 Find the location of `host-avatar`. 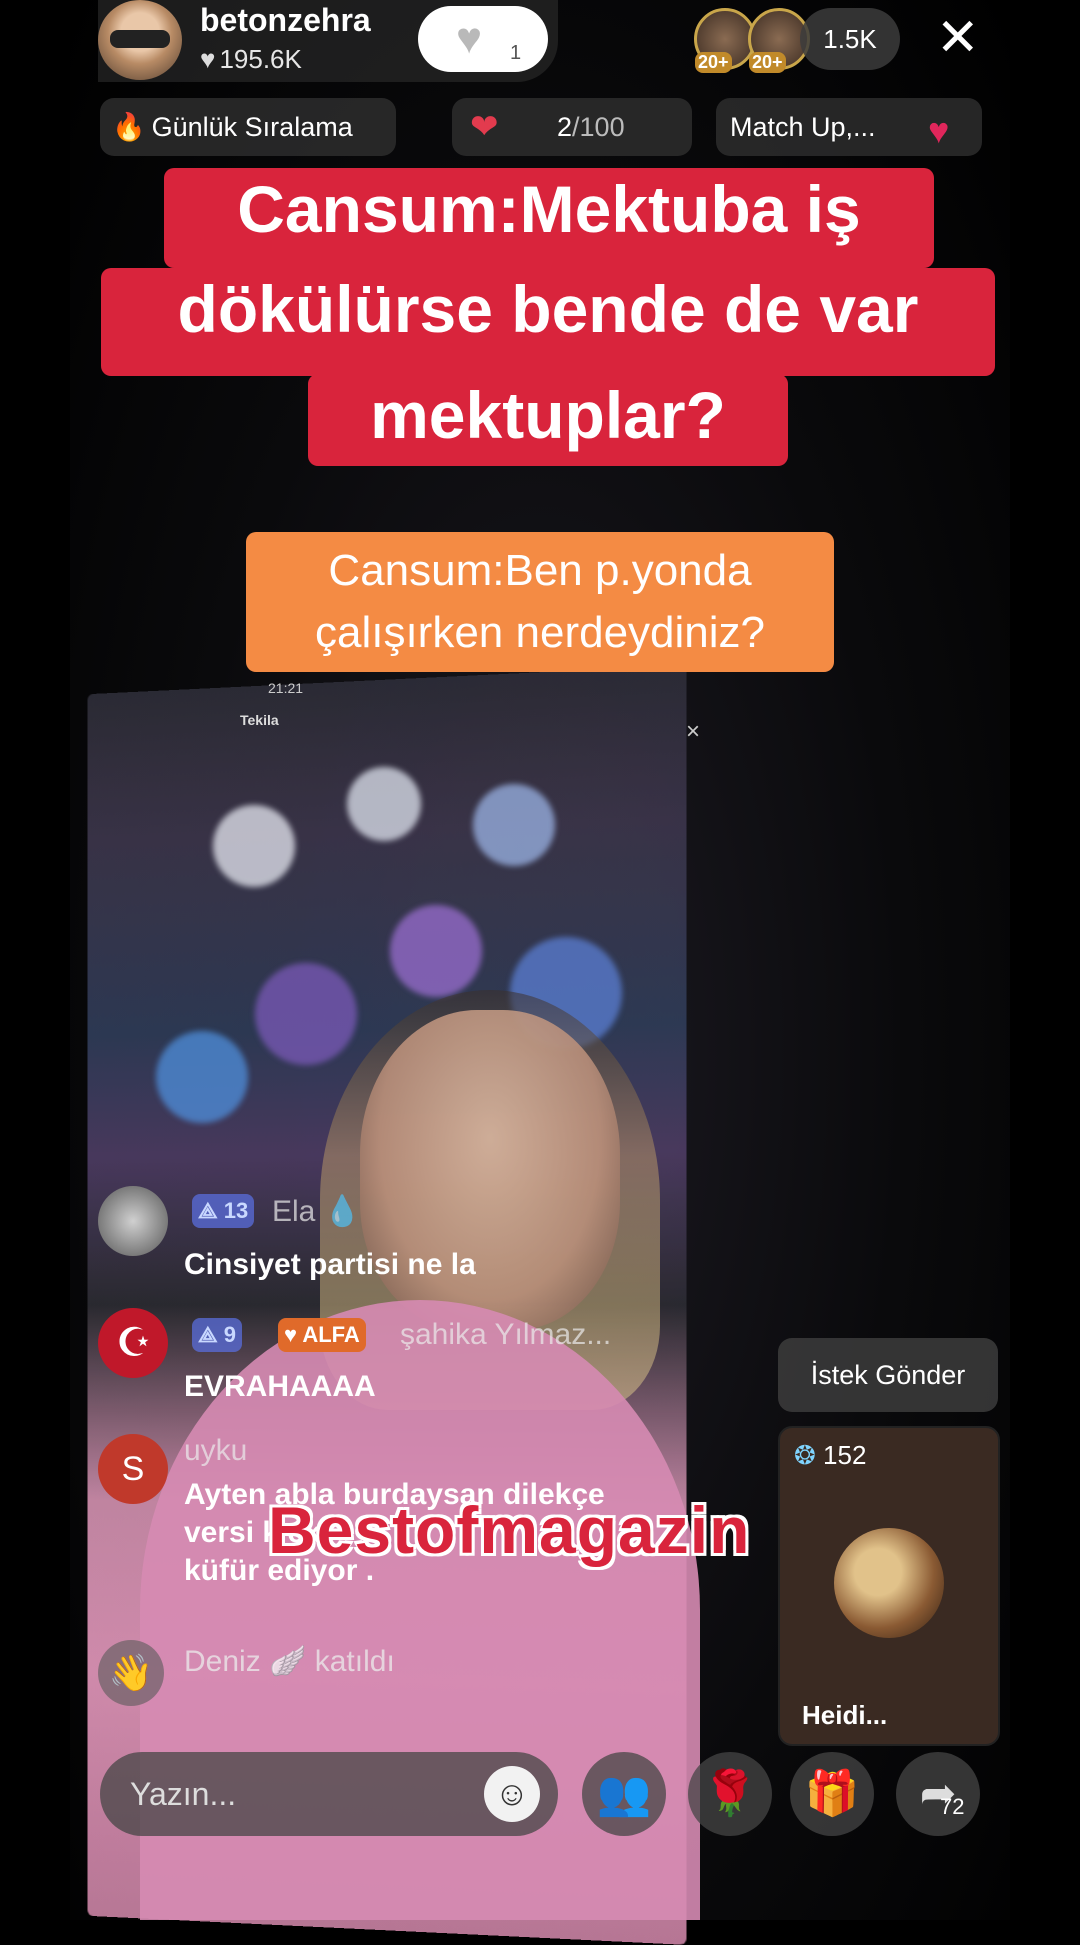

host-avatar is located at coordinates (140, 40).